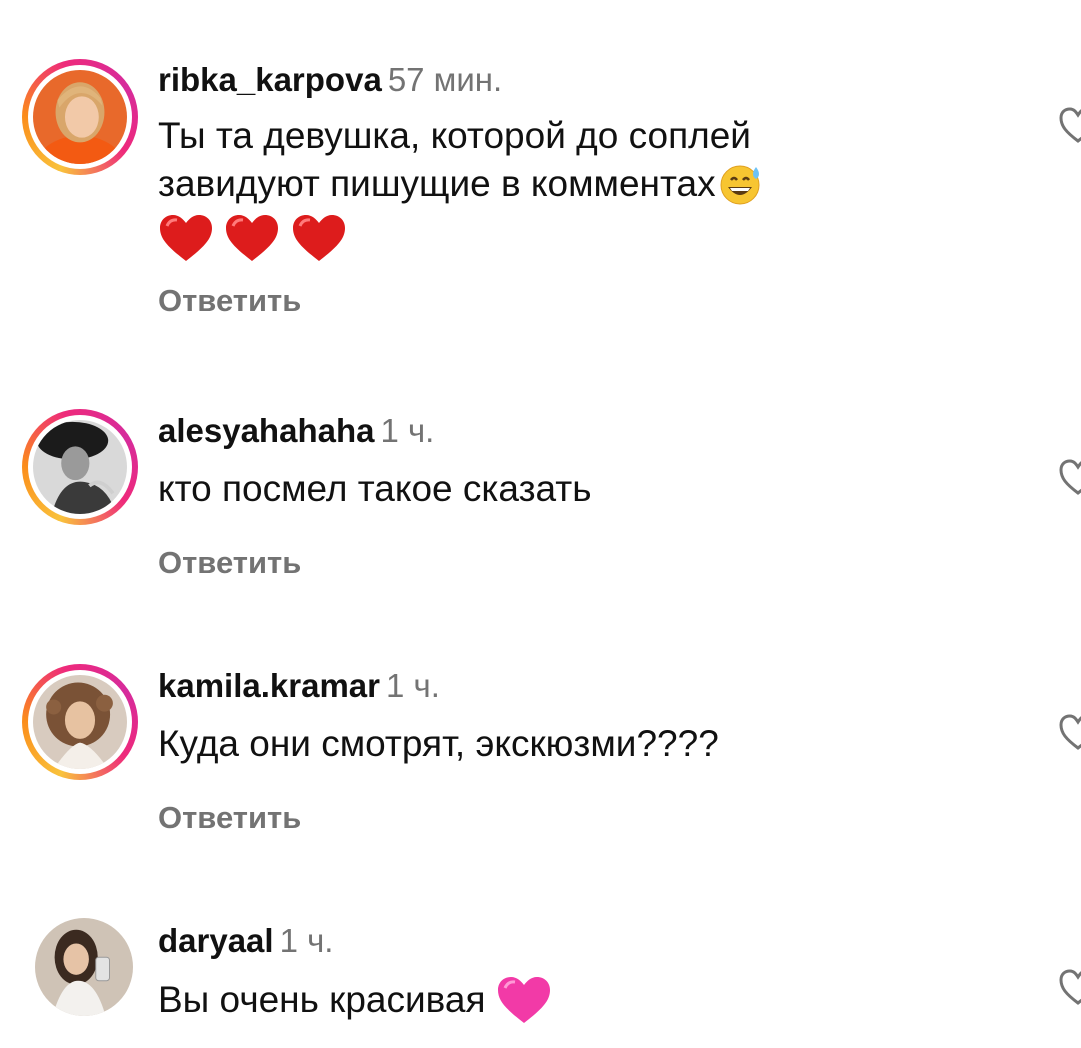 The height and width of the screenshot is (1048, 1081). I want to click on pink-heart-emoji, so click(524, 1002).